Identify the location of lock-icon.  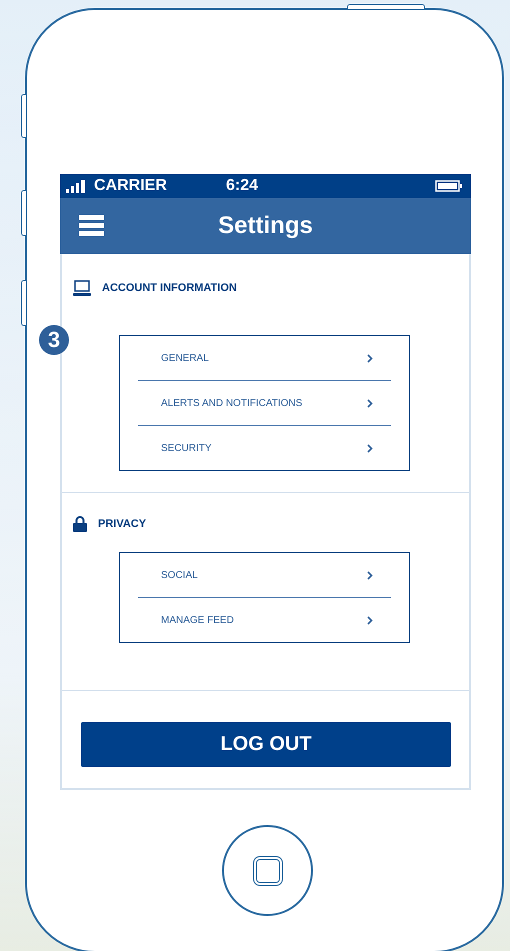
(80, 524).